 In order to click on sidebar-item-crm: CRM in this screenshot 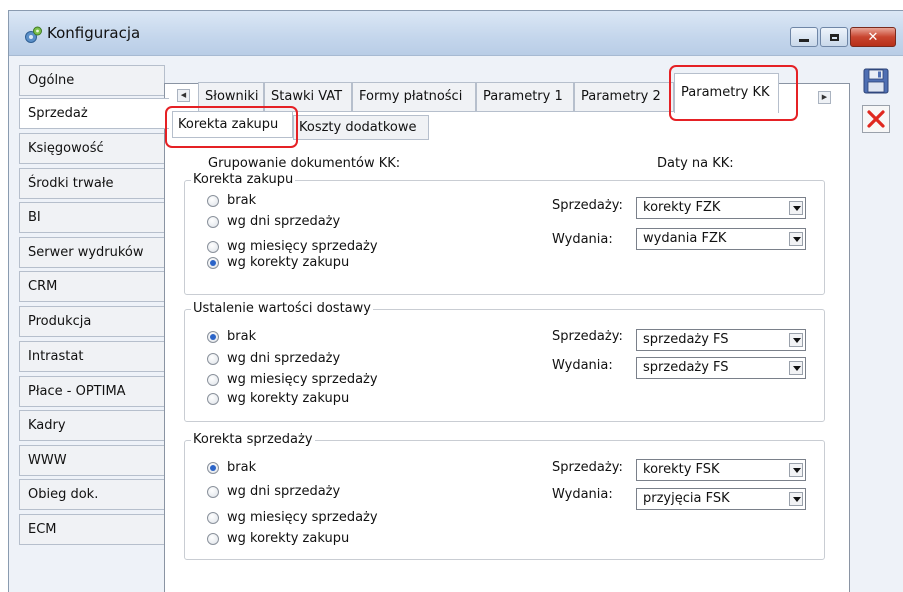, I will do `click(92, 286)`.